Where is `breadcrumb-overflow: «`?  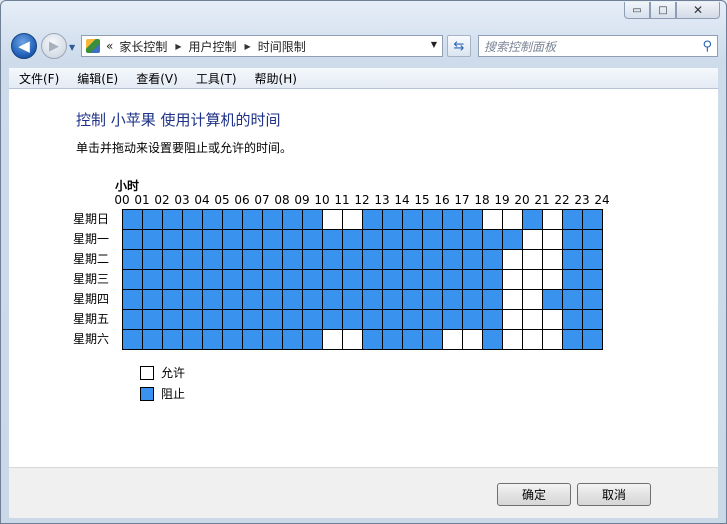
breadcrumb-overflow: « is located at coordinates (109, 46).